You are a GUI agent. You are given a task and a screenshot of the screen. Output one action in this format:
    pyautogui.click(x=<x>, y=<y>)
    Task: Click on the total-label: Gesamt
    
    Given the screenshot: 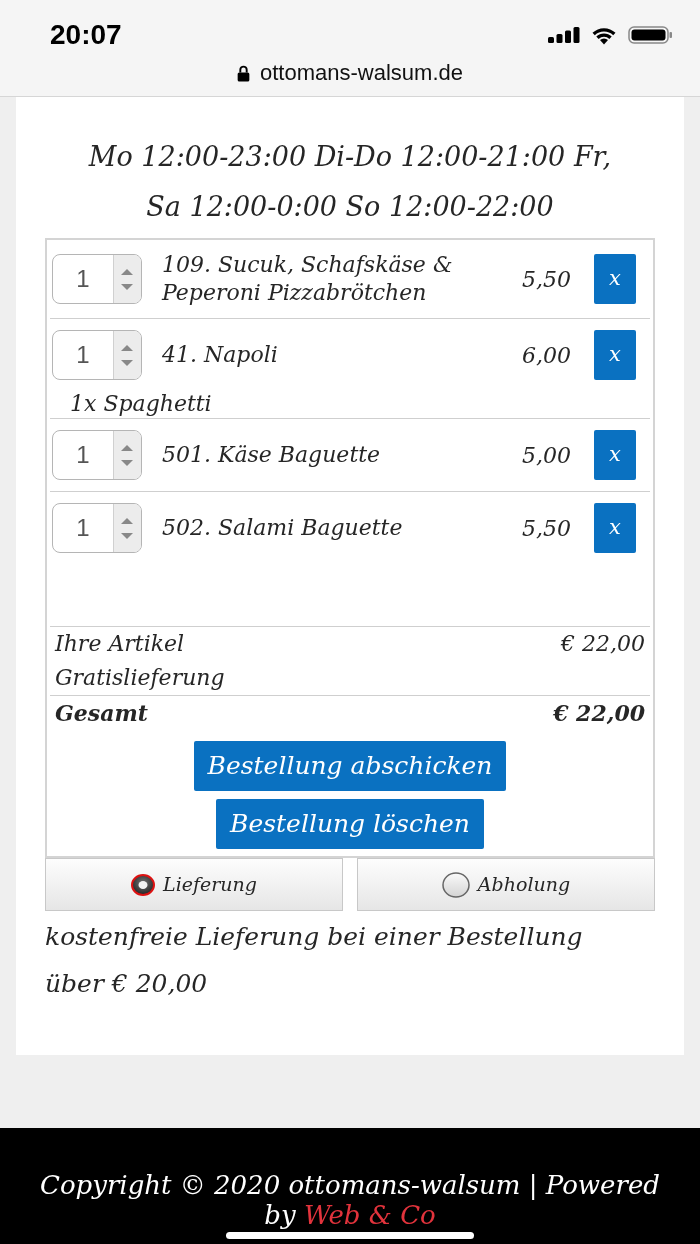 What is the action you would take?
    pyautogui.click(x=101, y=713)
    